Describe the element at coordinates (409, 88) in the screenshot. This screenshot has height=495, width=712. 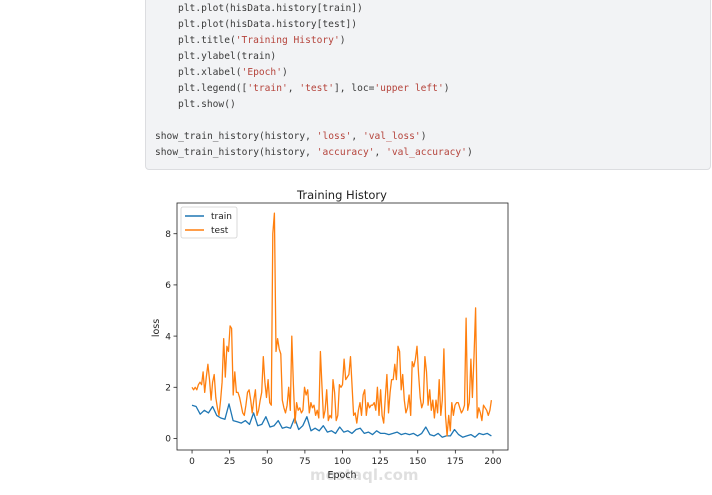
I see `code-string: 'upper left'` at that location.